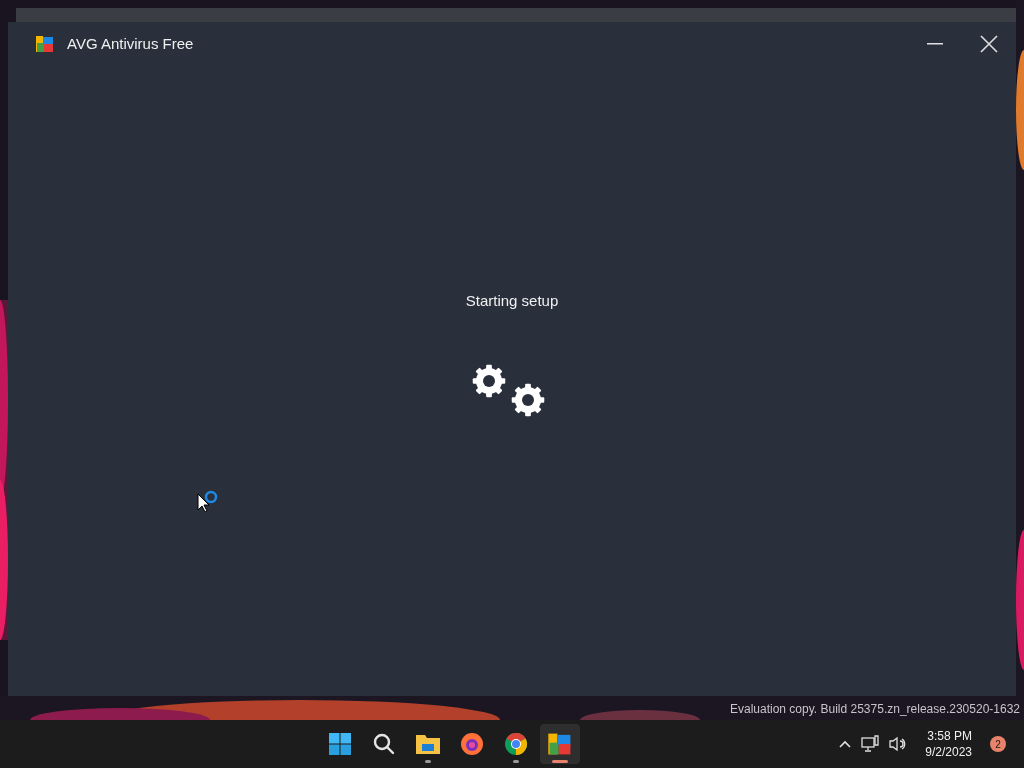  I want to click on window-title: AVG Antivirus Free, so click(130, 43).